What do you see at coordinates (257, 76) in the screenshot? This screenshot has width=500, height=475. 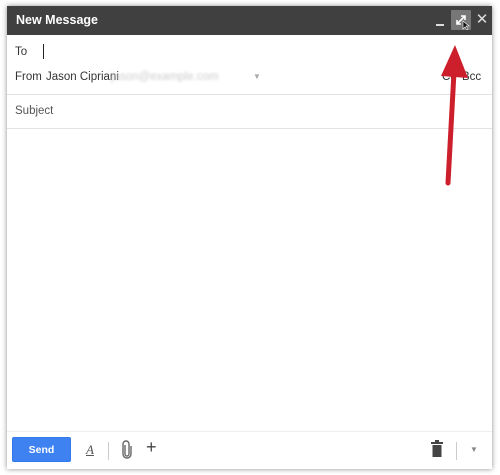 I see `from-dropdown-icon: ▼` at bounding box center [257, 76].